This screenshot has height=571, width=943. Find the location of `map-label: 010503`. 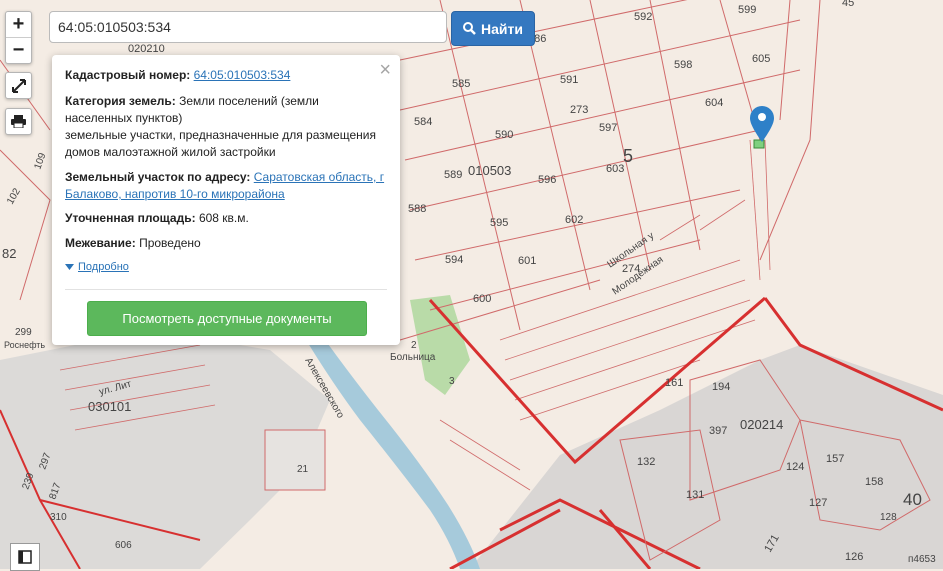

map-label: 010503 is located at coordinates (489, 170).